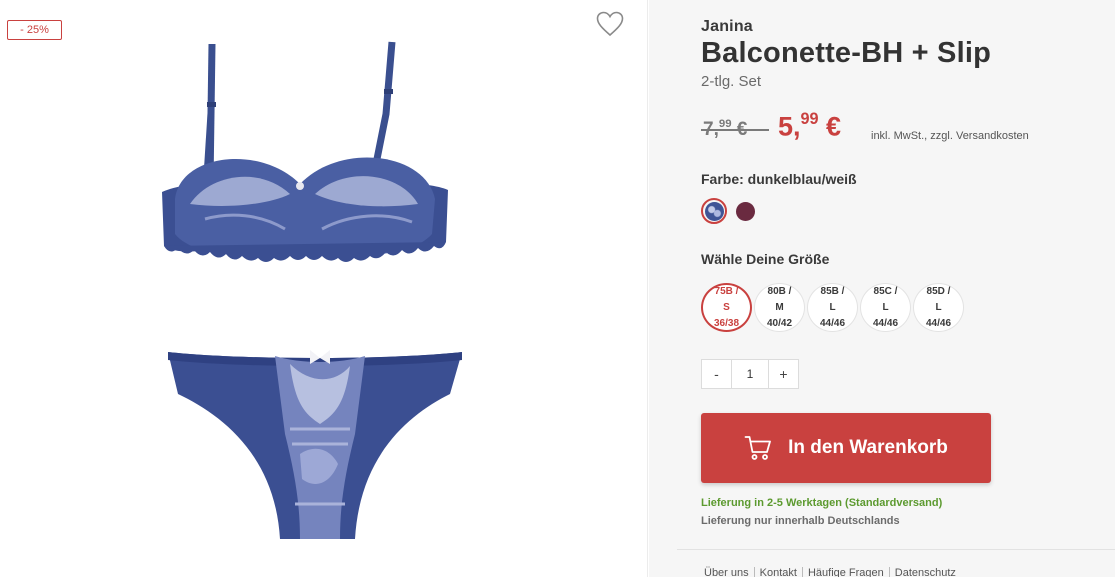  I want to click on old-price: 7,99 €, so click(735, 129).